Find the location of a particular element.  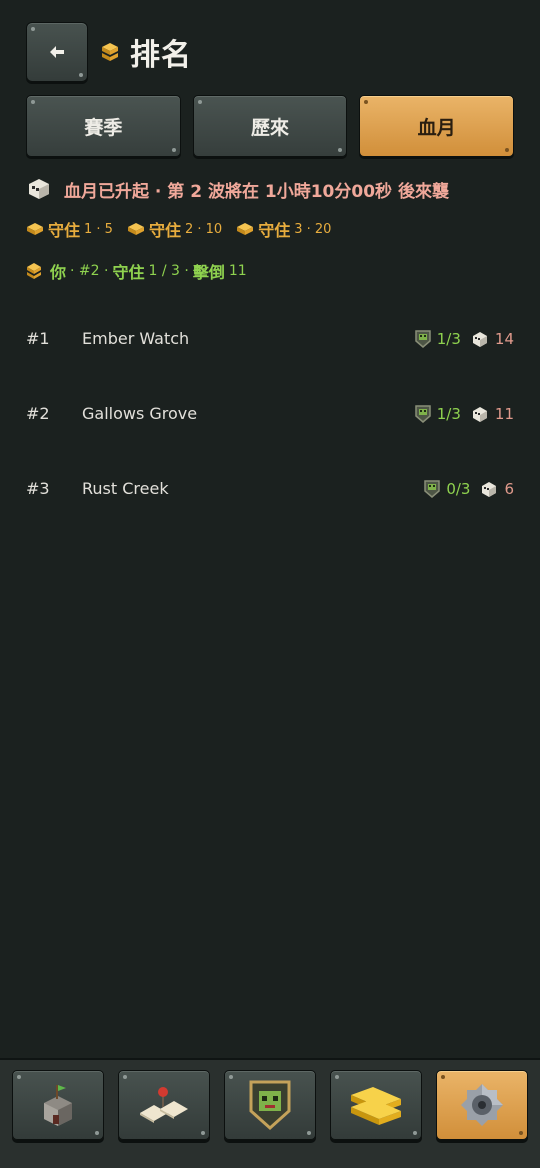

blood-moon-notice: 血月已升起 · 第 2 波將在 1小時10分00秒 後來襲 is located at coordinates (237, 189).